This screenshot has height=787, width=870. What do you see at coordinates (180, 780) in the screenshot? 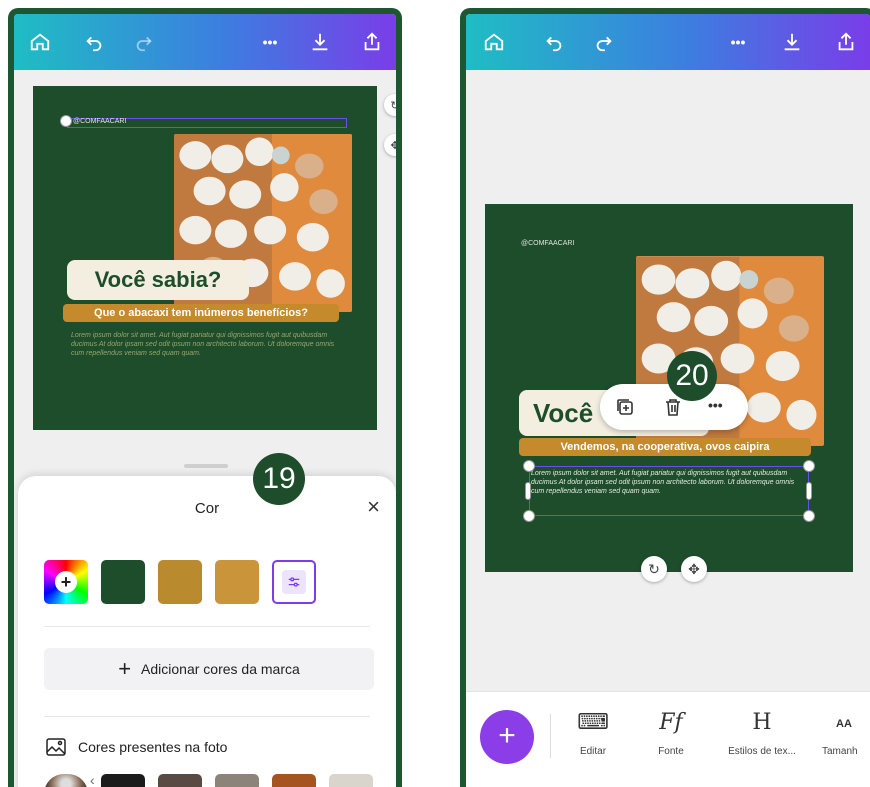
I see `photo-color-swatch-brown` at bounding box center [180, 780].